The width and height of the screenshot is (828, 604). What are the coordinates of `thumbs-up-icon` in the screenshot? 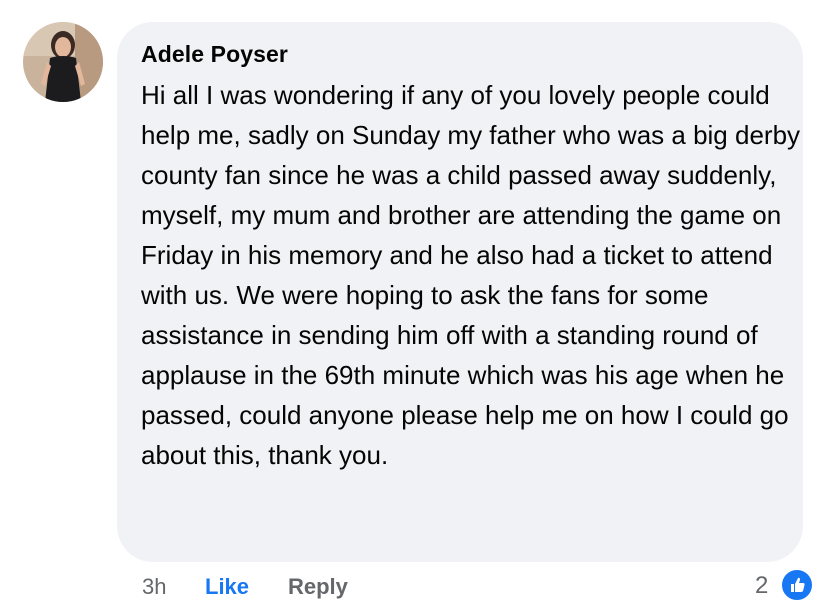 It's located at (797, 585).